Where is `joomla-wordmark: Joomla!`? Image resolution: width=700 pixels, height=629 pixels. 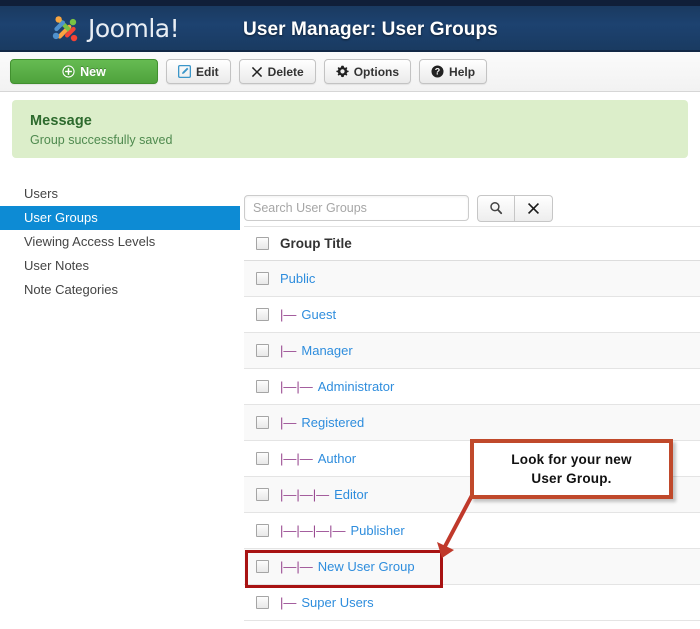 joomla-wordmark: Joomla! is located at coordinates (134, 28).